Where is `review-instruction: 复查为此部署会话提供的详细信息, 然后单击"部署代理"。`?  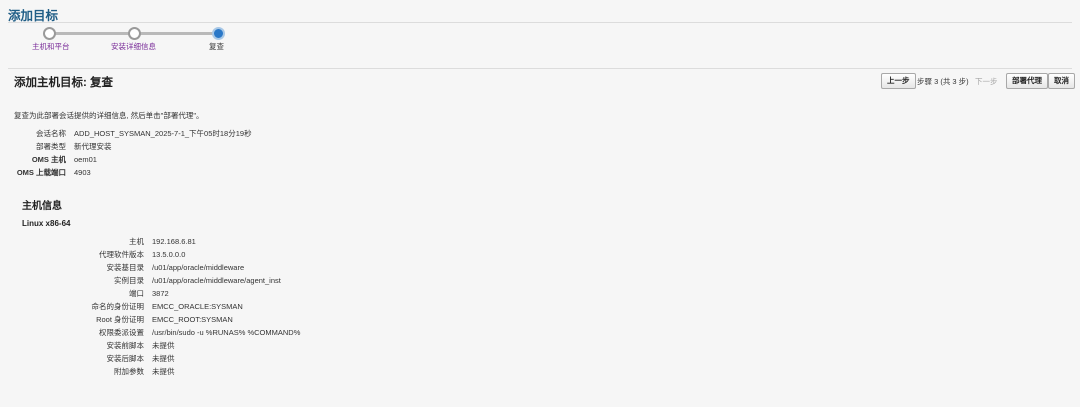 review-instruction: 复查为此部署会话提供的详细信息, 然后单击"部署代理"。 is located at coordinates (109, 115).